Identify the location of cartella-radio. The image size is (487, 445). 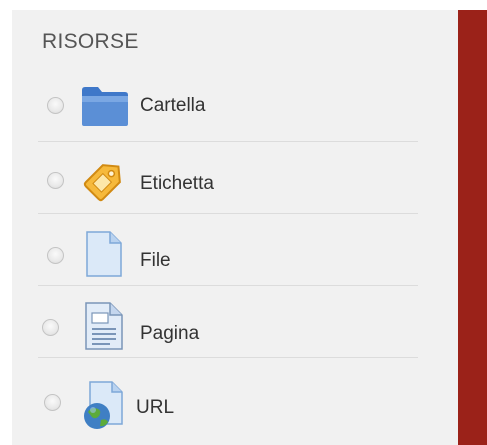
(55, 105).